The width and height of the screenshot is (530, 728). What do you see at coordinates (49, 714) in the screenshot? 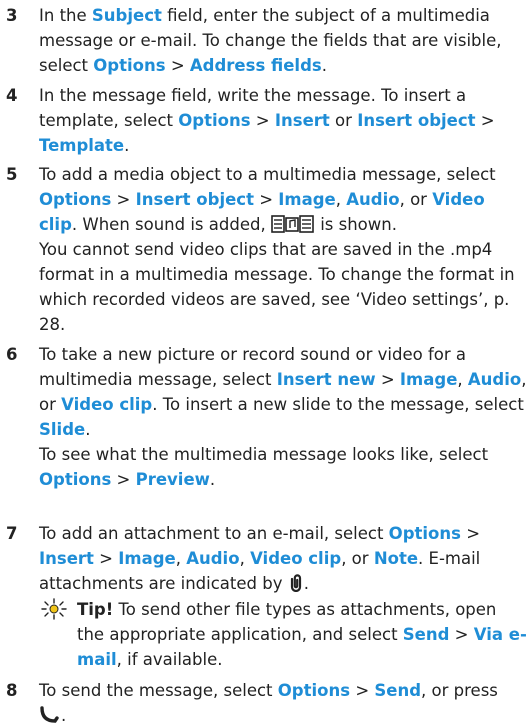
I see `call-key-icon` at bounding box center [49, 714].